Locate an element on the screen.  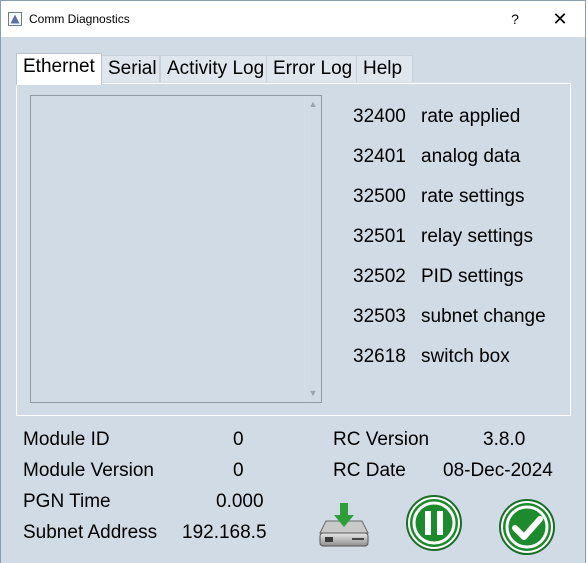
pgn-row: 32502 PID settings is located at coordinates (460, 286).